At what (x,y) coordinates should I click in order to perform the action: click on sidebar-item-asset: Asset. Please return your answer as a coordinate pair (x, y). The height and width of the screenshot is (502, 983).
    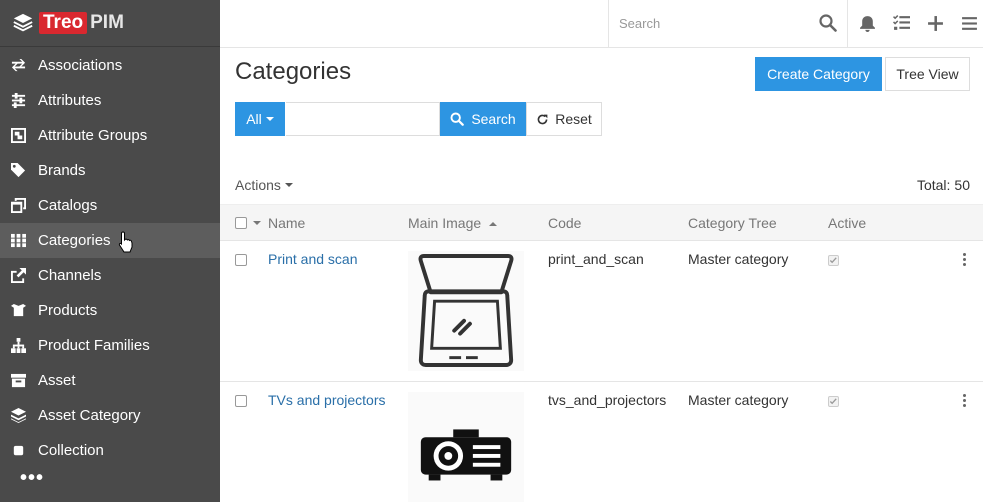
    Looking at the image, I should click on (110, 380).